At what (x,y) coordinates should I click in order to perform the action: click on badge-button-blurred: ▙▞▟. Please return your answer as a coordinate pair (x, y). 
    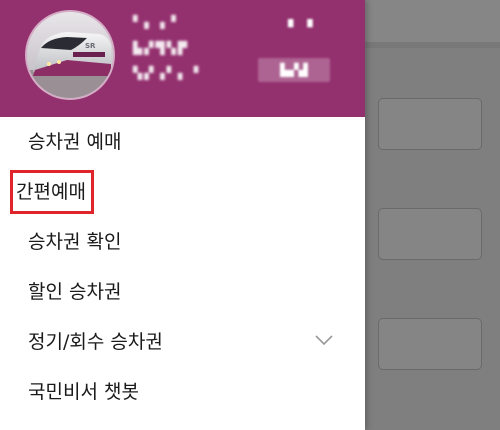
    Looking at the image, I should click on (294, 70).